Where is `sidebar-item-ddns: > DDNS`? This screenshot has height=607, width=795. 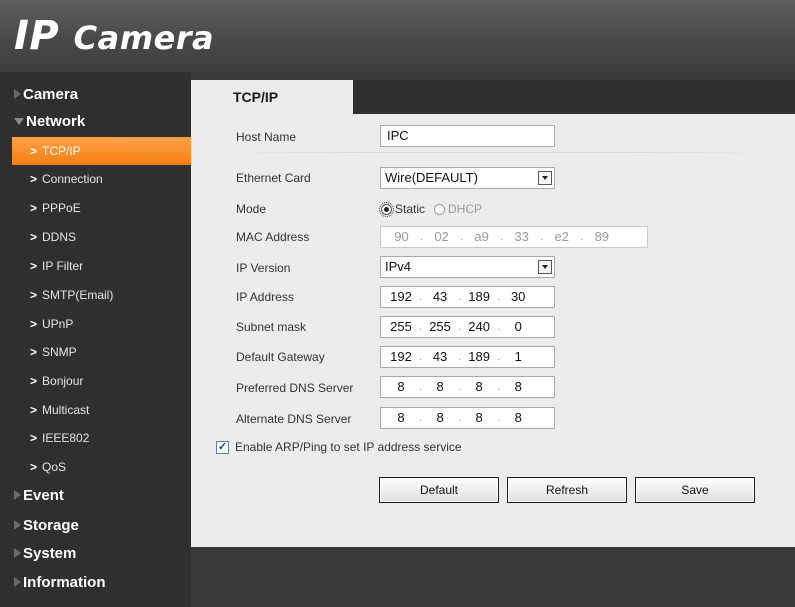
sidebar-item-ddns: > DDNS is located at coordinates (101, 237).